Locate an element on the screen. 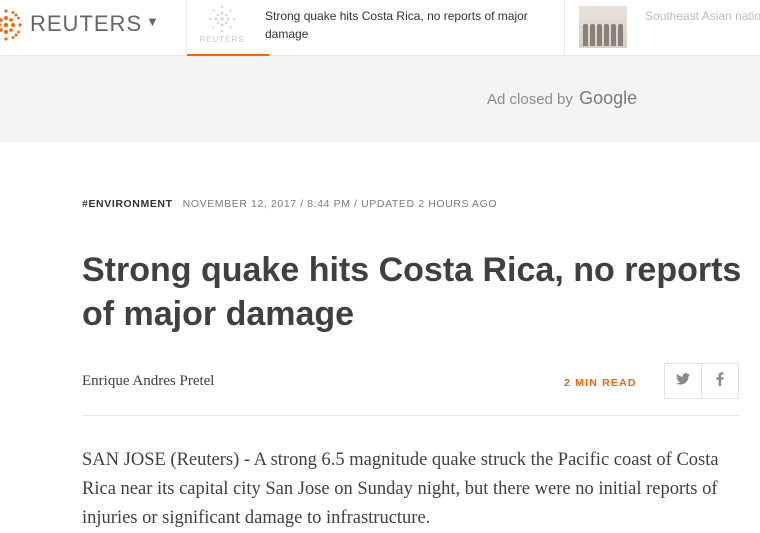 Image resolution: width=760 pixels, height=533 pixels. ad-closed-label: Ad closed by is located at coordinates (530, 99).